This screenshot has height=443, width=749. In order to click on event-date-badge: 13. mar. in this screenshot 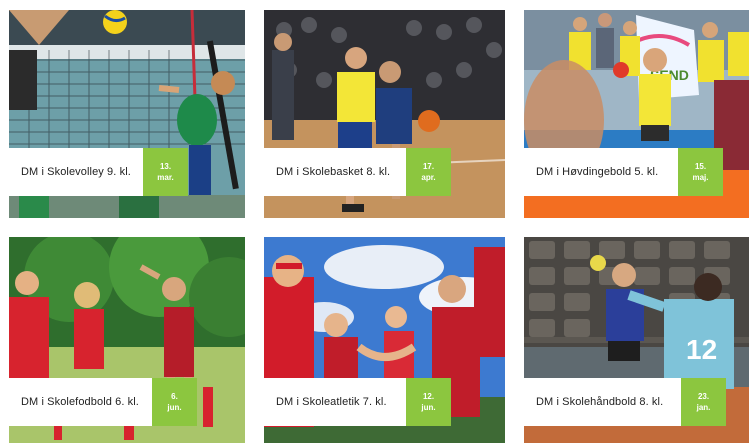, I will do `click(165, 172)`.